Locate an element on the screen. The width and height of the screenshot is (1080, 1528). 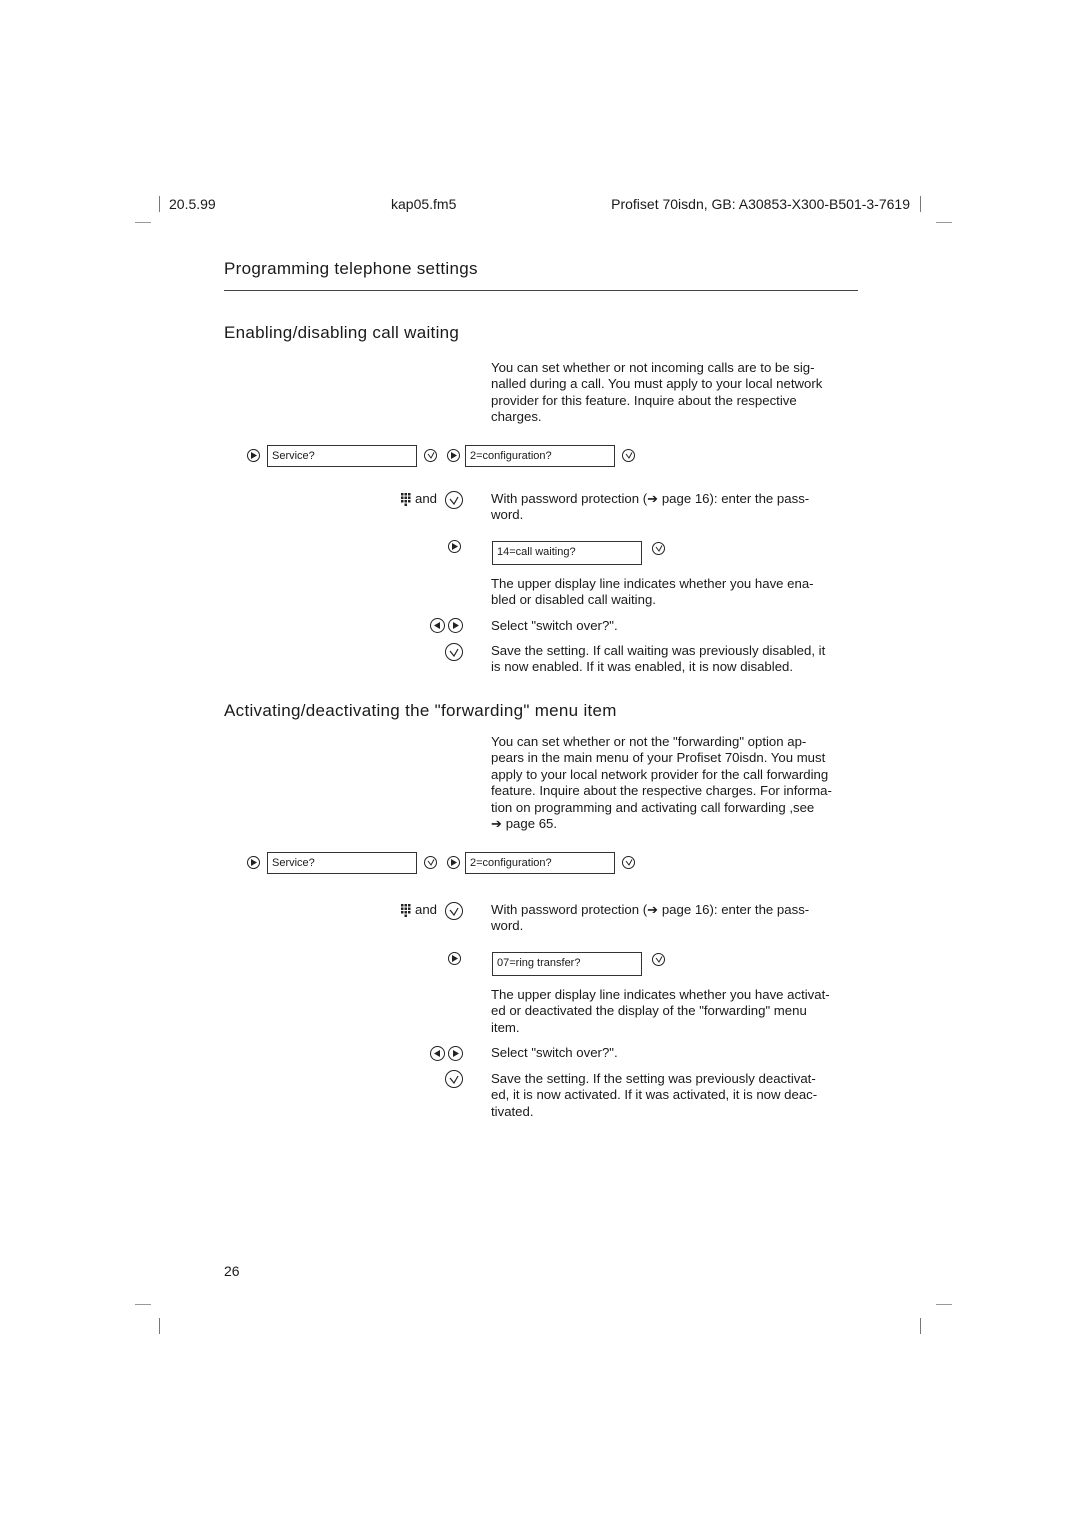
page-number: 26 is located at coordinates (232, 1271).